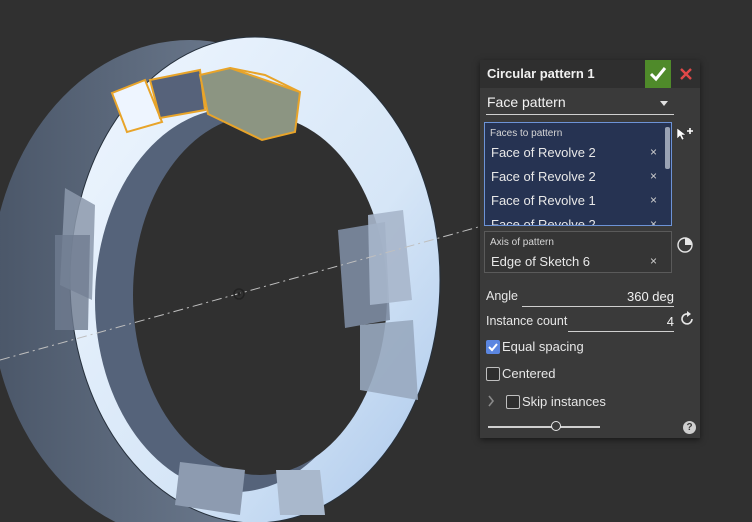  What do you see at coordinates (541, 261) in the screenshot?
I see `axis-value: Edge of Sketch 6` at bounding box center [541, 261].